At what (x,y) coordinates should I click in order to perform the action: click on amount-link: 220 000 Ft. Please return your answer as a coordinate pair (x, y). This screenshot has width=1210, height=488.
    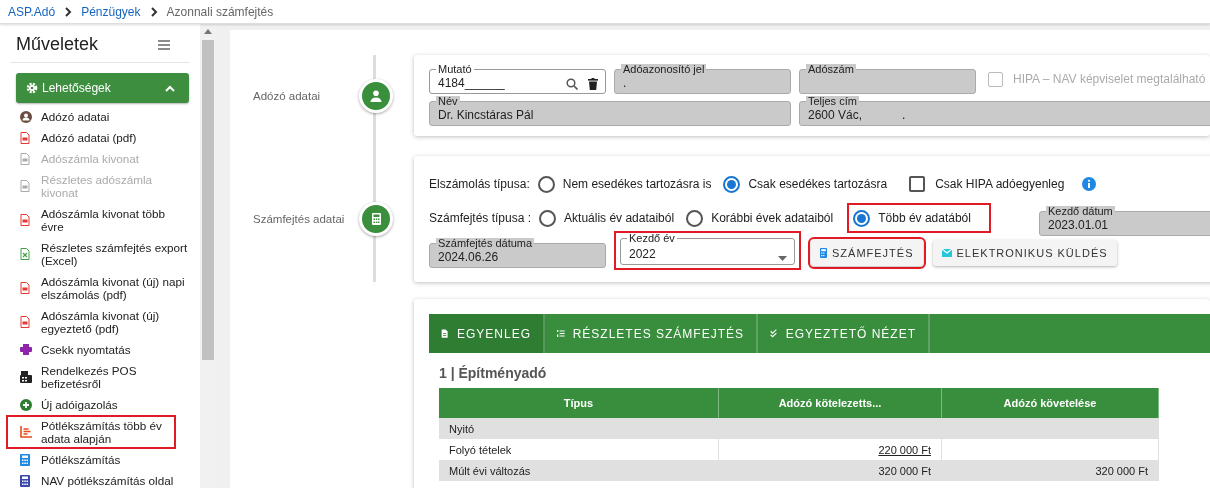
    Looking at the image, I should click on (904, 449).